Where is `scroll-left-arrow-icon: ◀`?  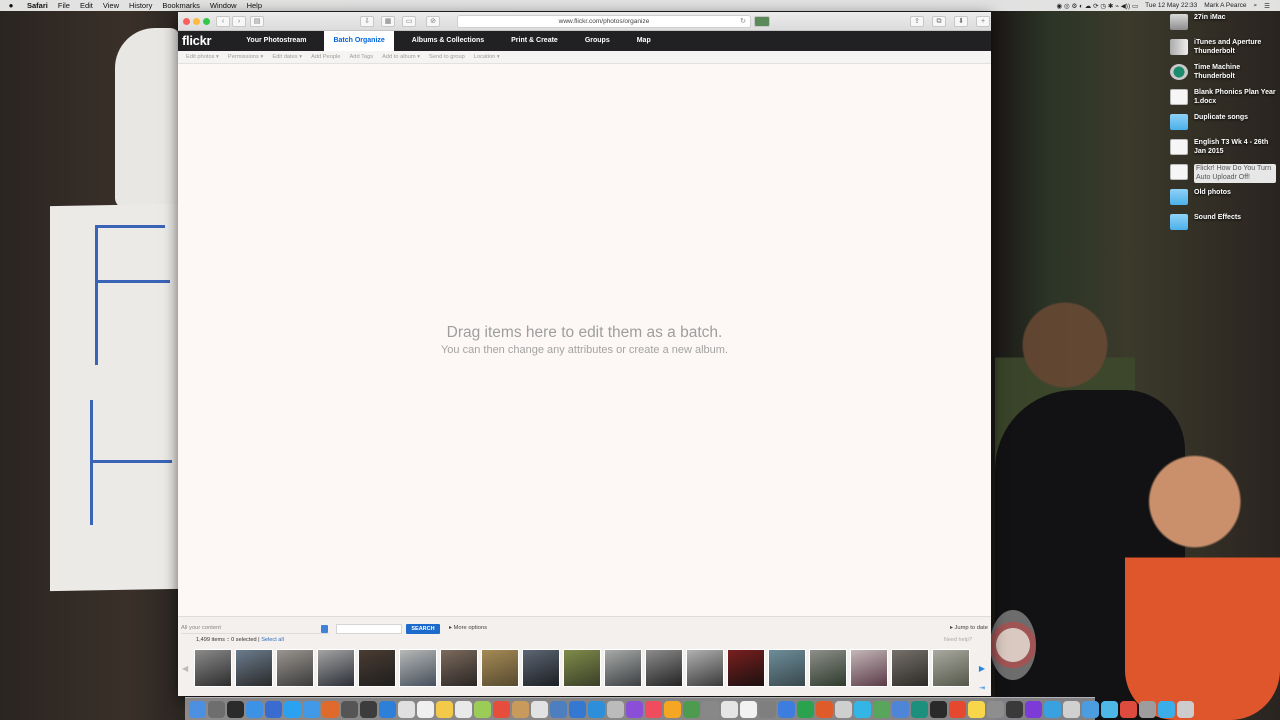
scroll-left-arrow-icon: ◀ is located at coordinates (185, 668).